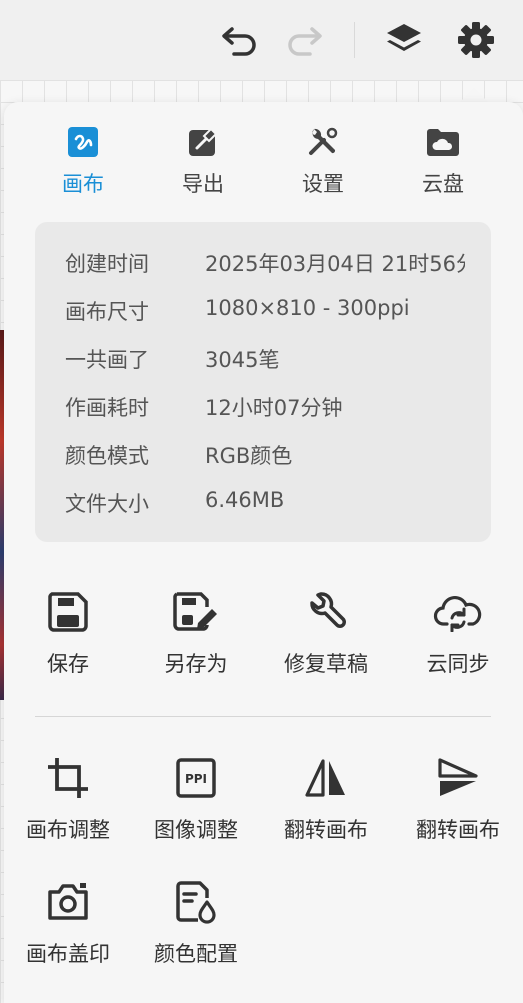 The height and width of the screenshot is (1003, 523). I want to click on tab-canvas-label: 画布, so click(83, 184).